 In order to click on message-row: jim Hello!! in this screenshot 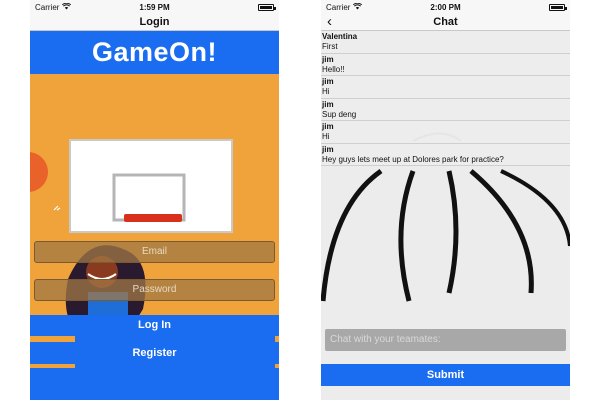, I will do `click(445, 64)`.